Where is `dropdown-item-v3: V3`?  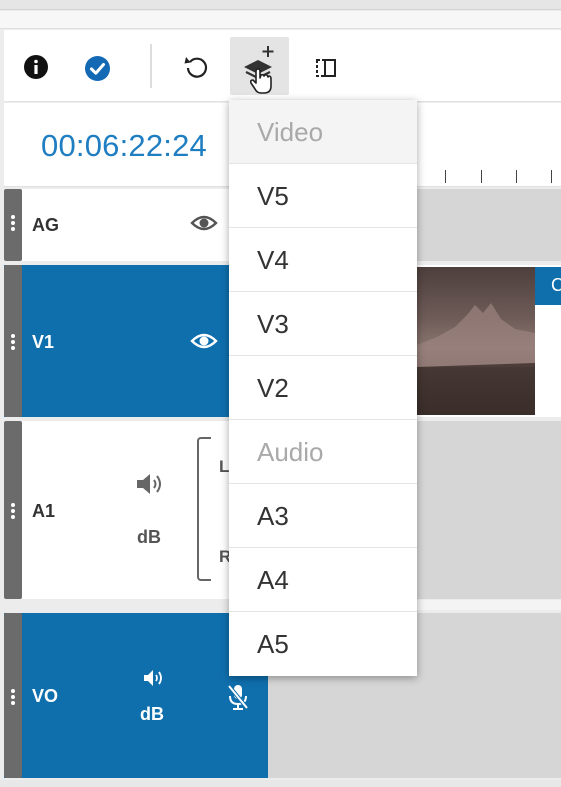 dropdown-item-v3: V3 is located at coordinates (323, 324).